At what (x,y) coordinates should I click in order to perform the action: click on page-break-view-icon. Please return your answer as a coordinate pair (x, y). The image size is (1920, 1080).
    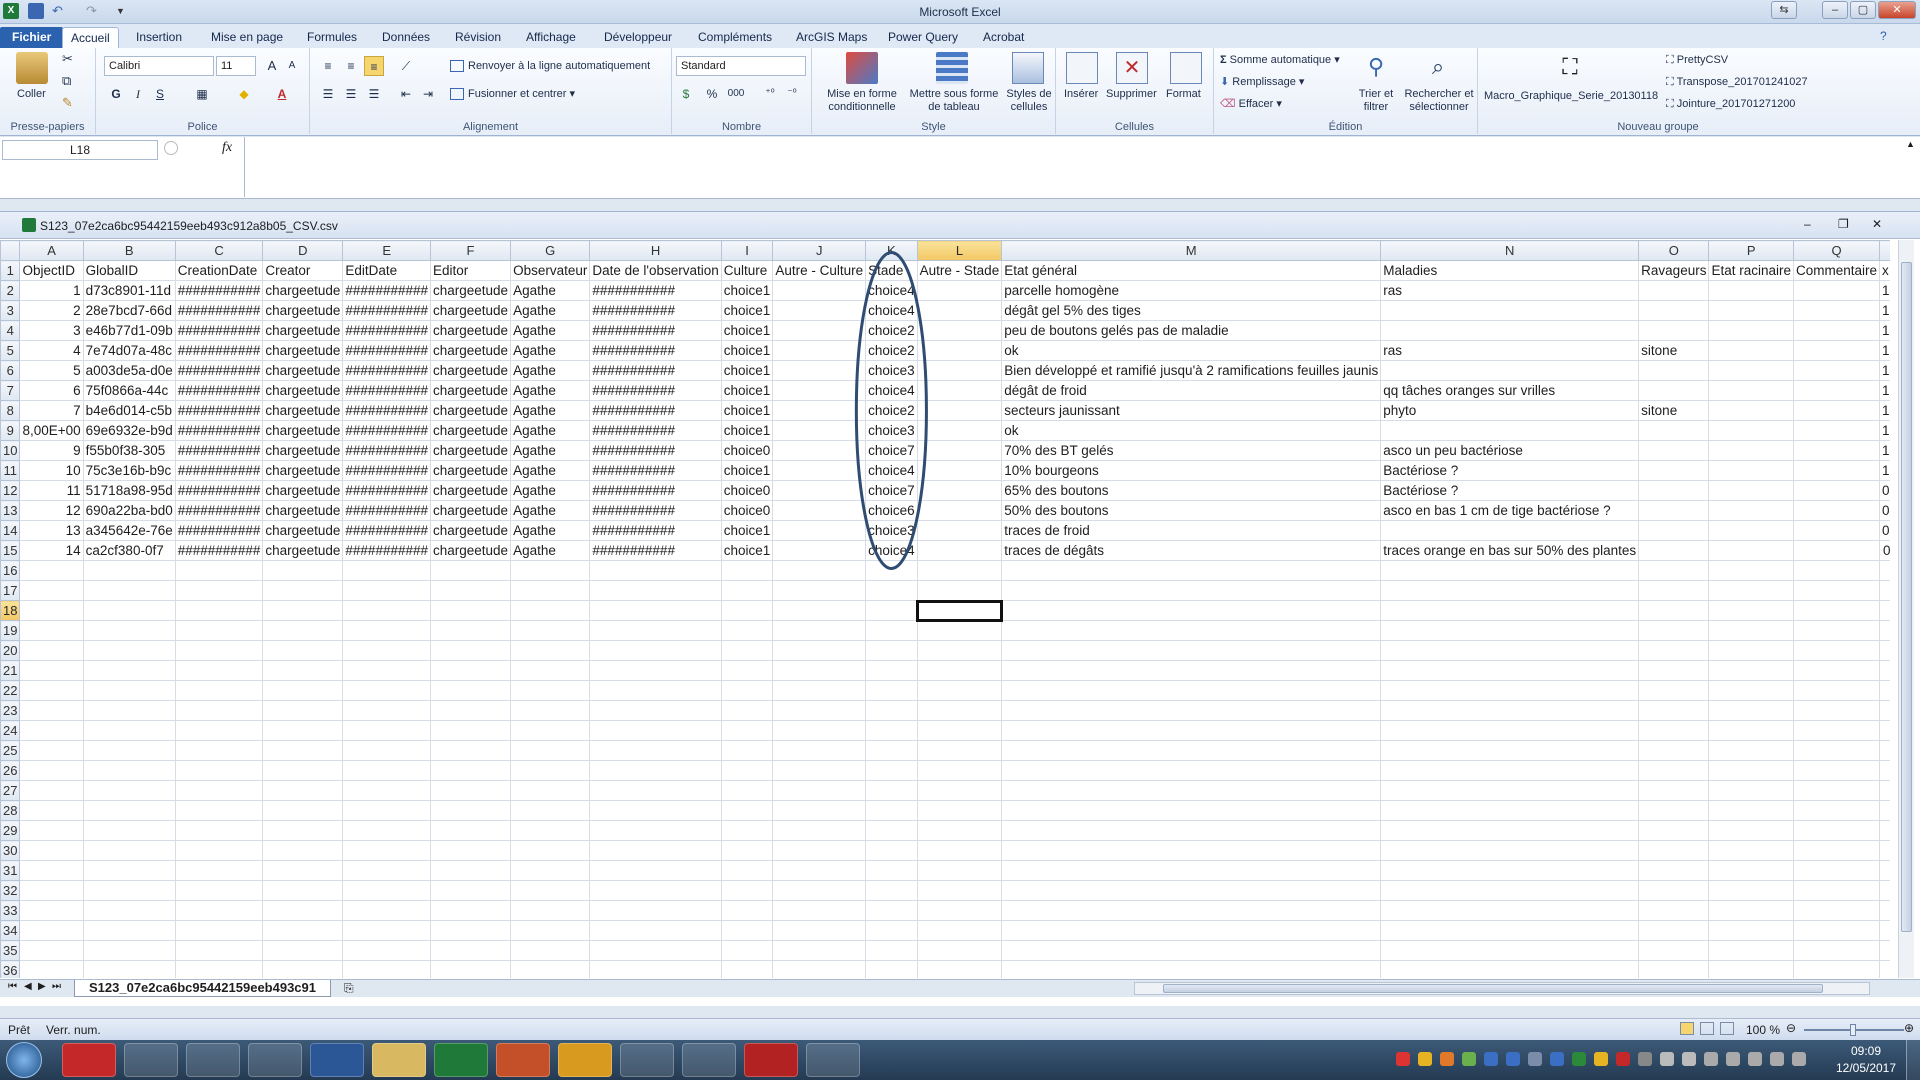
    Looking at the image, I should click on (1727, 1028).